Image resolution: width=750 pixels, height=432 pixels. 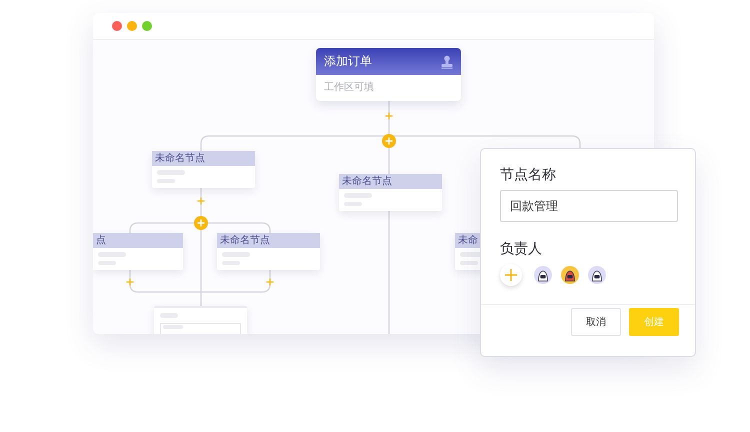 I want to click on add-owner-button, so click(x=511, y=275).